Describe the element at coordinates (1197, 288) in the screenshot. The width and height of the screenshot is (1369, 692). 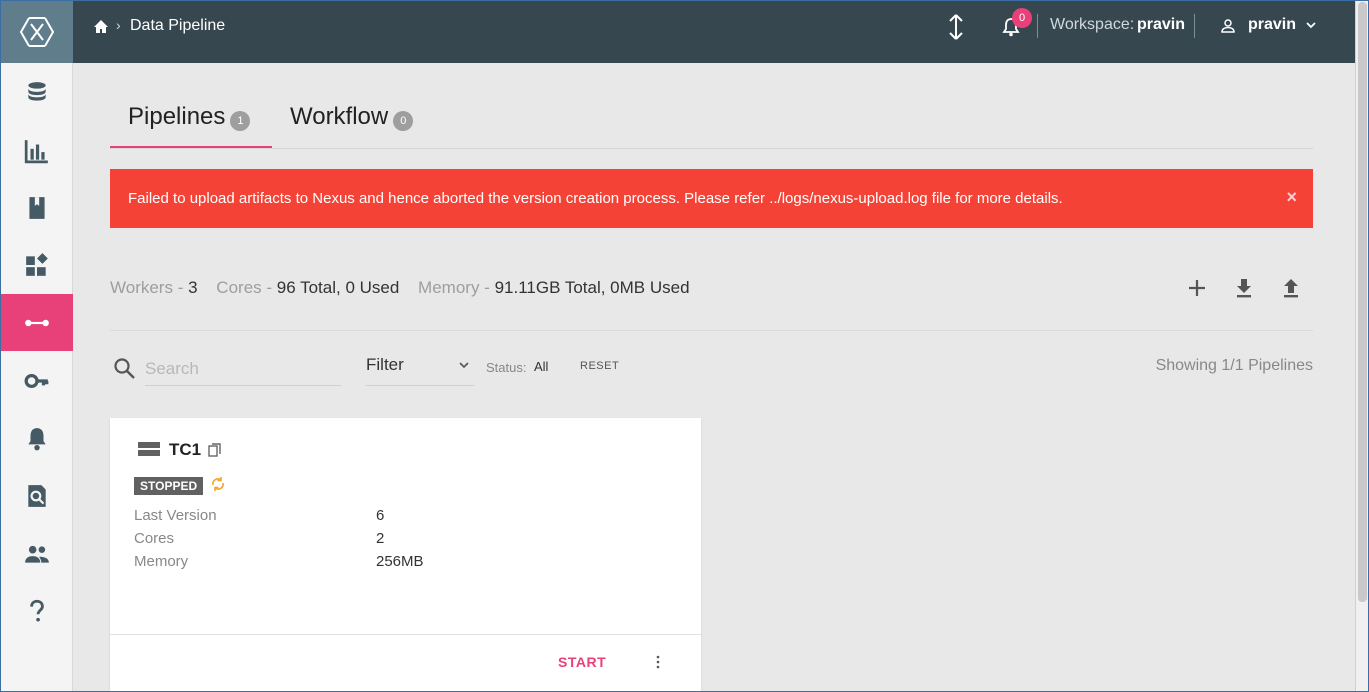
I see `add-icon` at that location.